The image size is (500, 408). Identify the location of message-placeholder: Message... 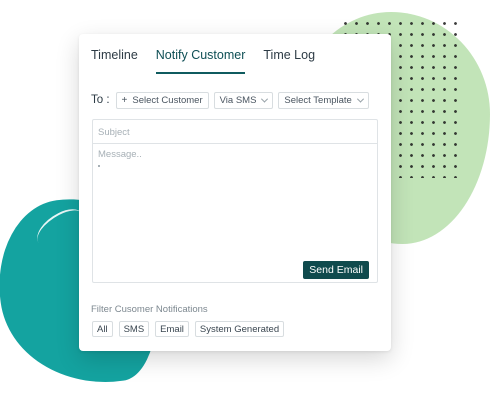
(120, 154).